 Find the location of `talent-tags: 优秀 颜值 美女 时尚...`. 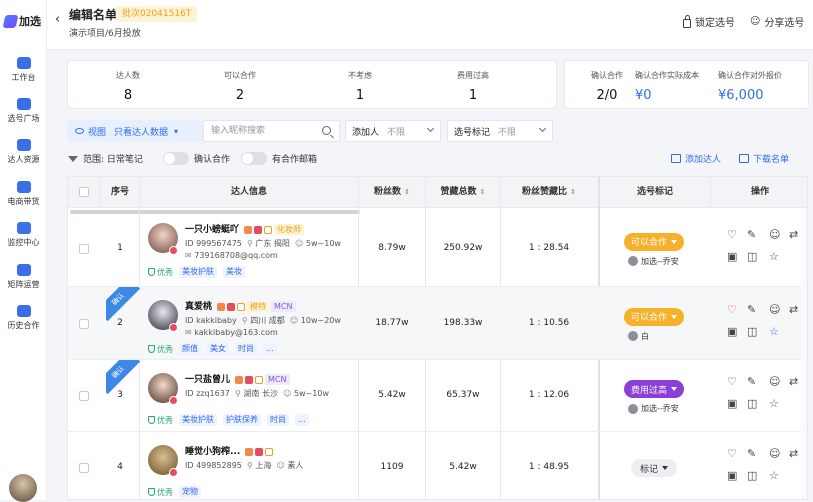

talent-tags: 优秀 颜值 美女 时尚... is located at coordinates (212, 349).